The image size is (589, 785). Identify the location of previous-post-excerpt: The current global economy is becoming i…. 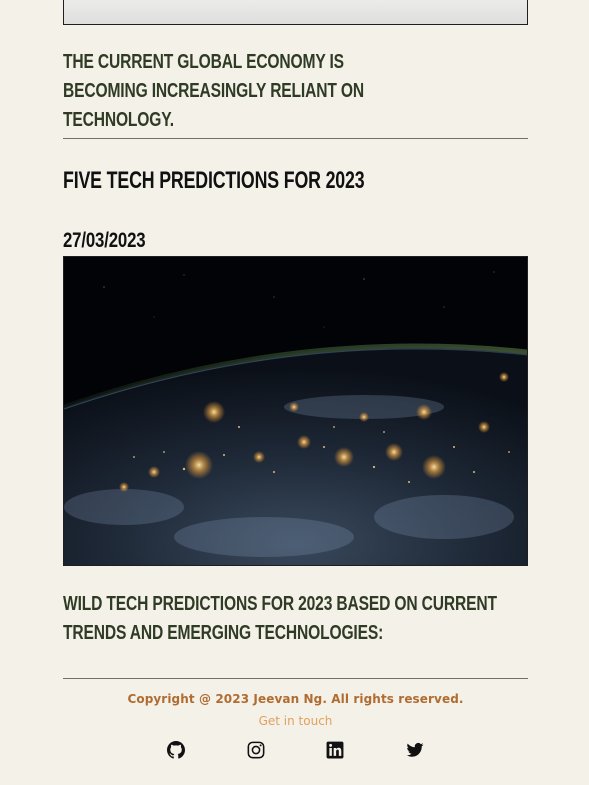
(213, 91).